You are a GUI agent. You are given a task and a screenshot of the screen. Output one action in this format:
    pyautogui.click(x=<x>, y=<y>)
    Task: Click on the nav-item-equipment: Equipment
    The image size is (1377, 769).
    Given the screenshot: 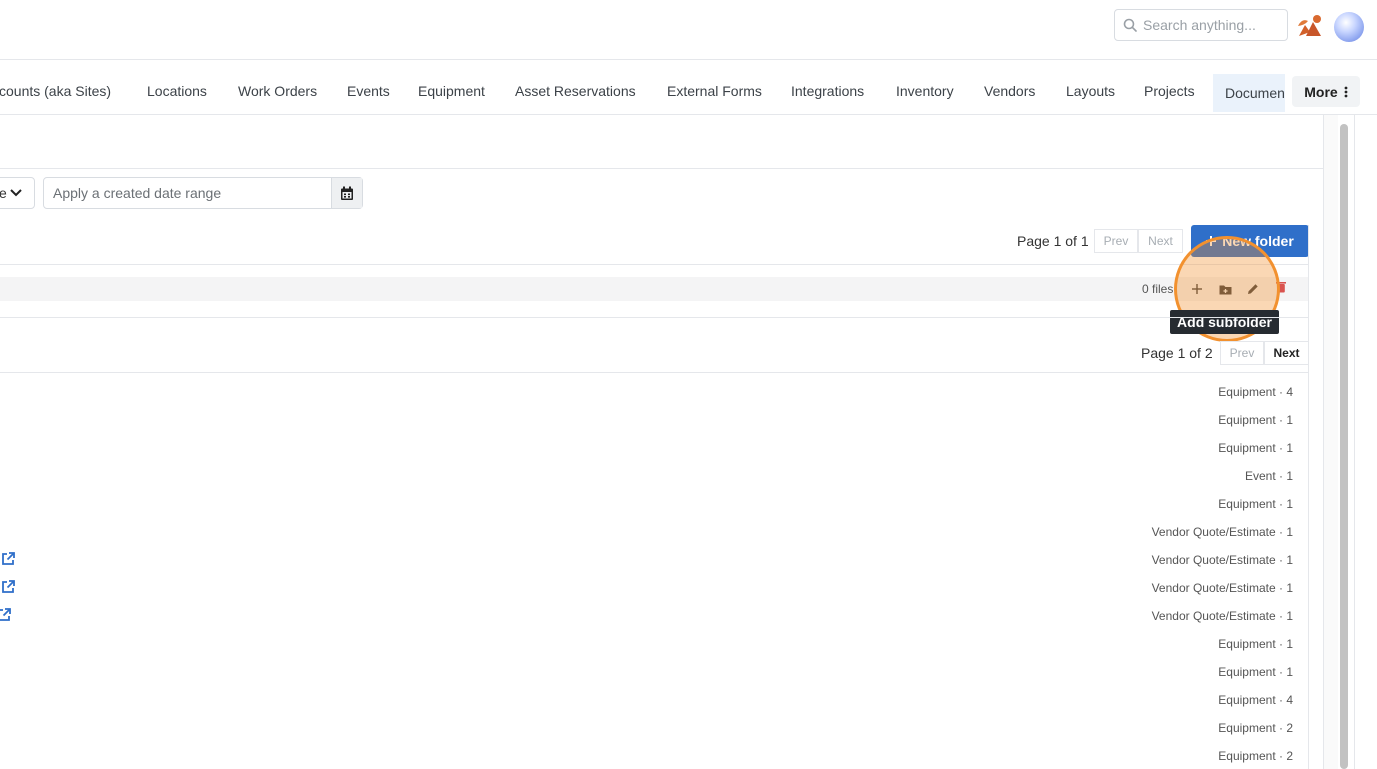 What is the action you would take?
    pyautogui.click(x=451, y=87)
    